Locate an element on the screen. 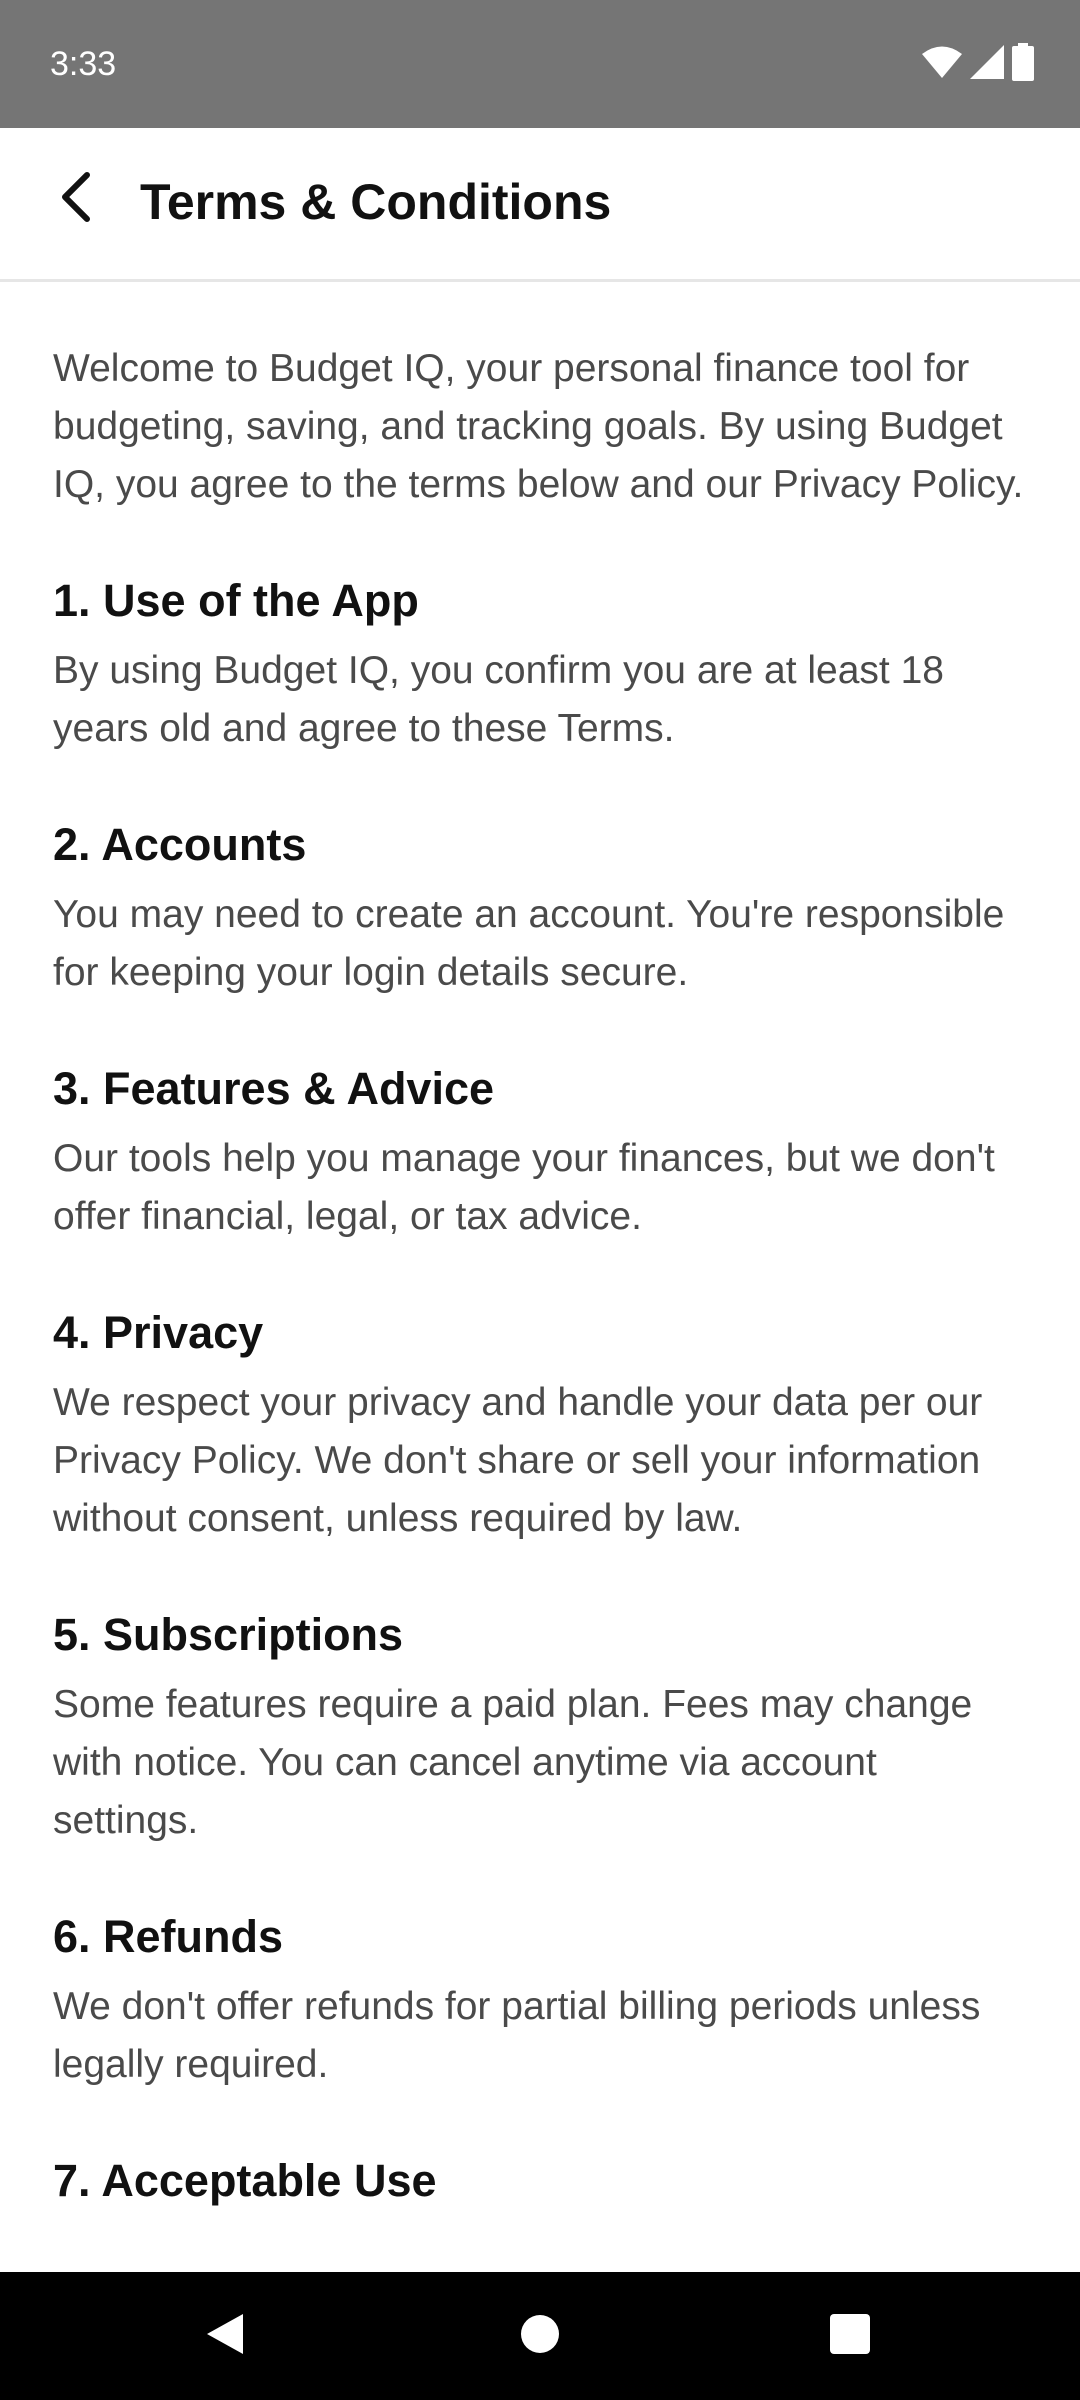  back-button is located at coordinates (75, 199).